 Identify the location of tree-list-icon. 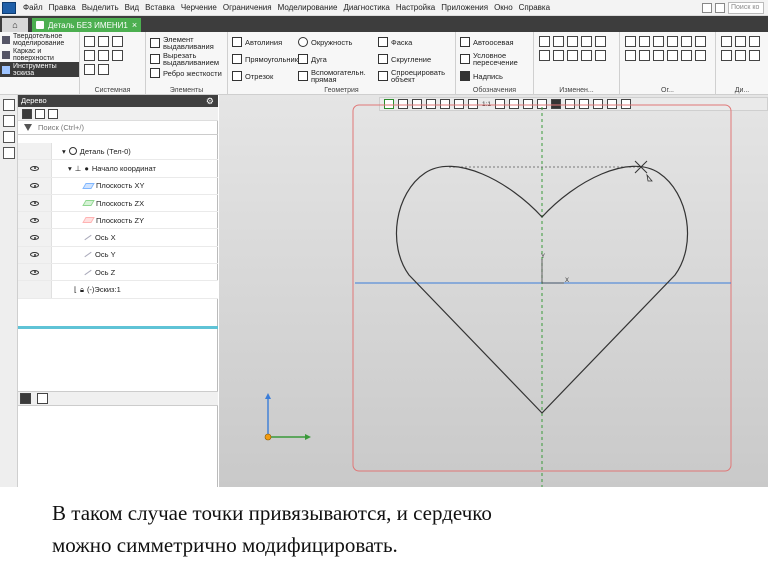
(40, 113).